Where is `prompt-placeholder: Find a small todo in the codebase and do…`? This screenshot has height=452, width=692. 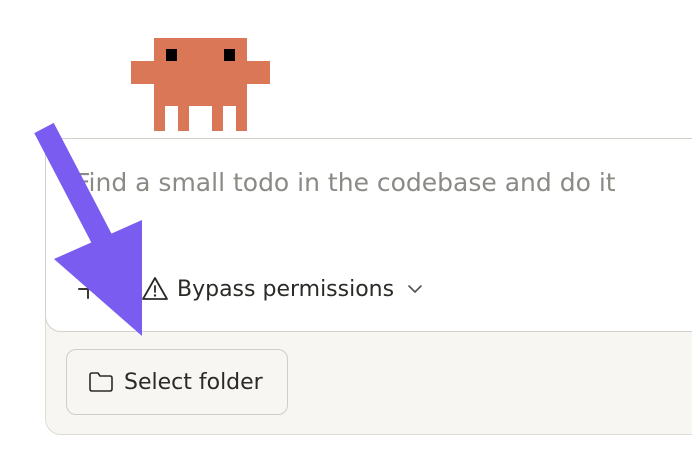 prompt-placeholder: Find a small todo in the codebase and do… is located at coordinates (346, 183).